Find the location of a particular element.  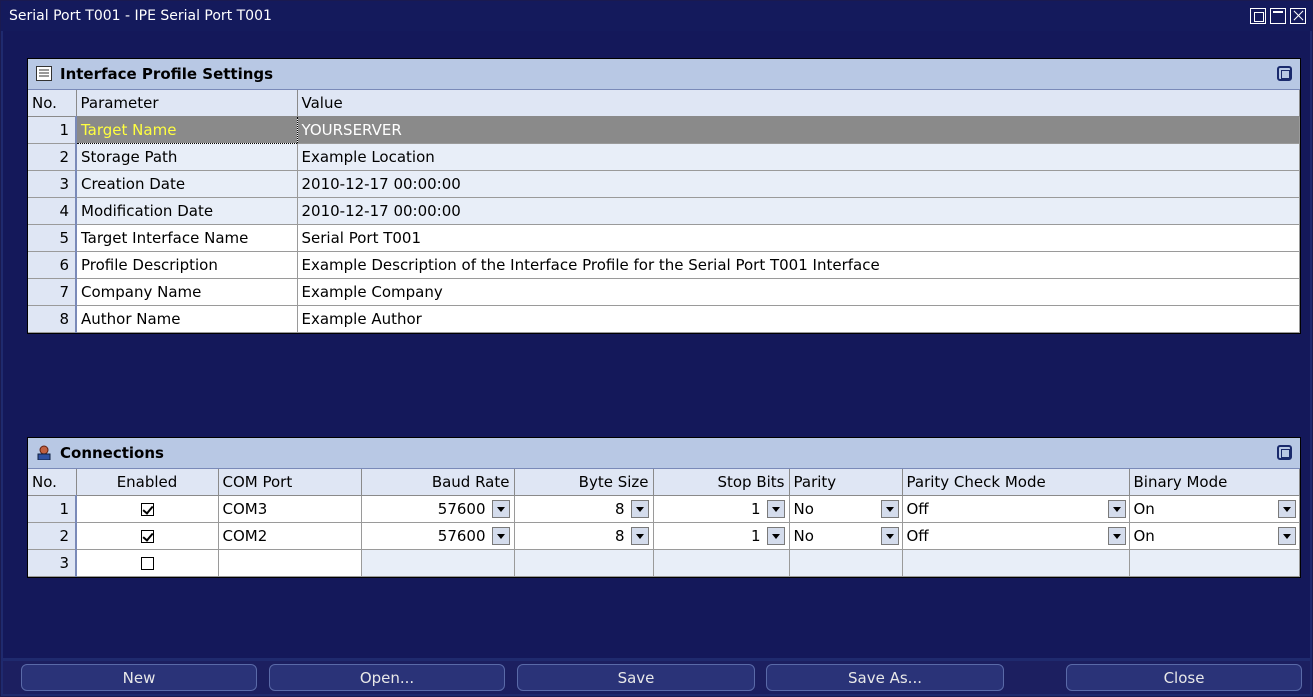

parameter-cell: Target Interface Name is located at coordinates (187, 238).